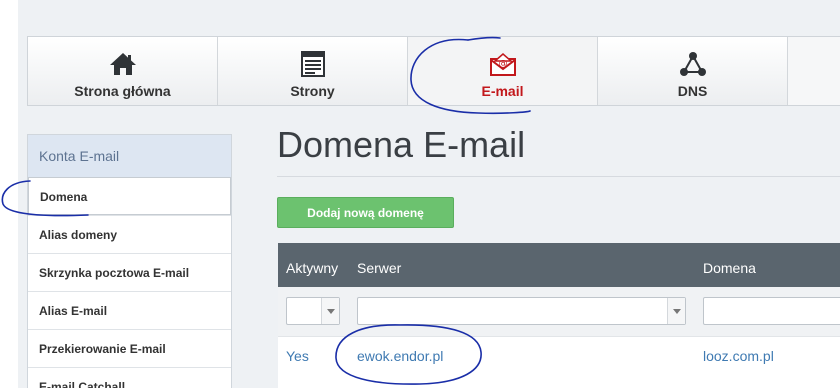  Describe the element at coordinates (313, 311) in the screenshot. I see `active-filter-select` at that location.